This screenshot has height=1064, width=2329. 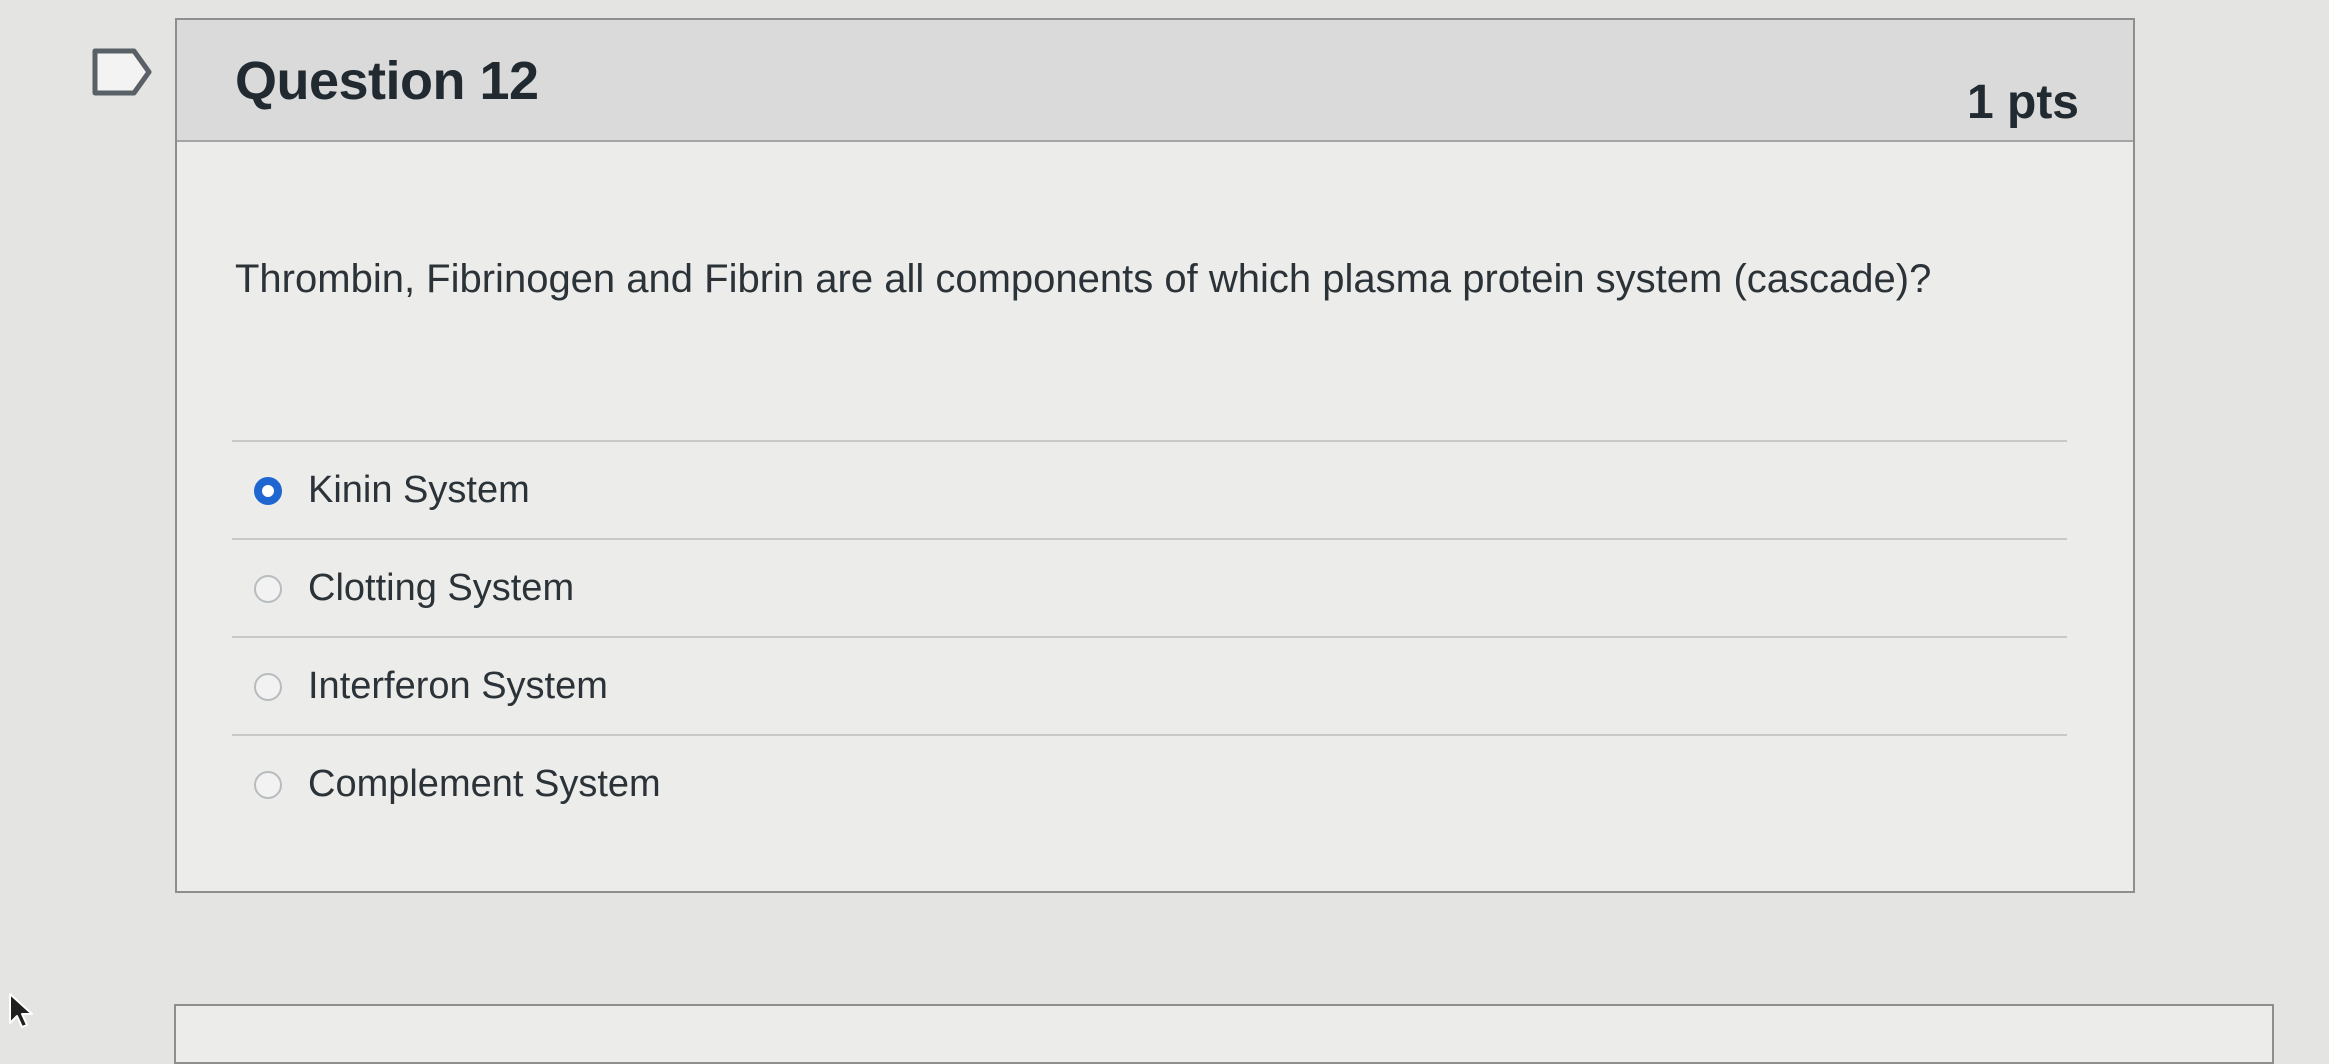 What do you see at coordinates (1224, 1034) in the screenshot?
I see `next-question-card-edge` at bounding box center [1224, 1034].